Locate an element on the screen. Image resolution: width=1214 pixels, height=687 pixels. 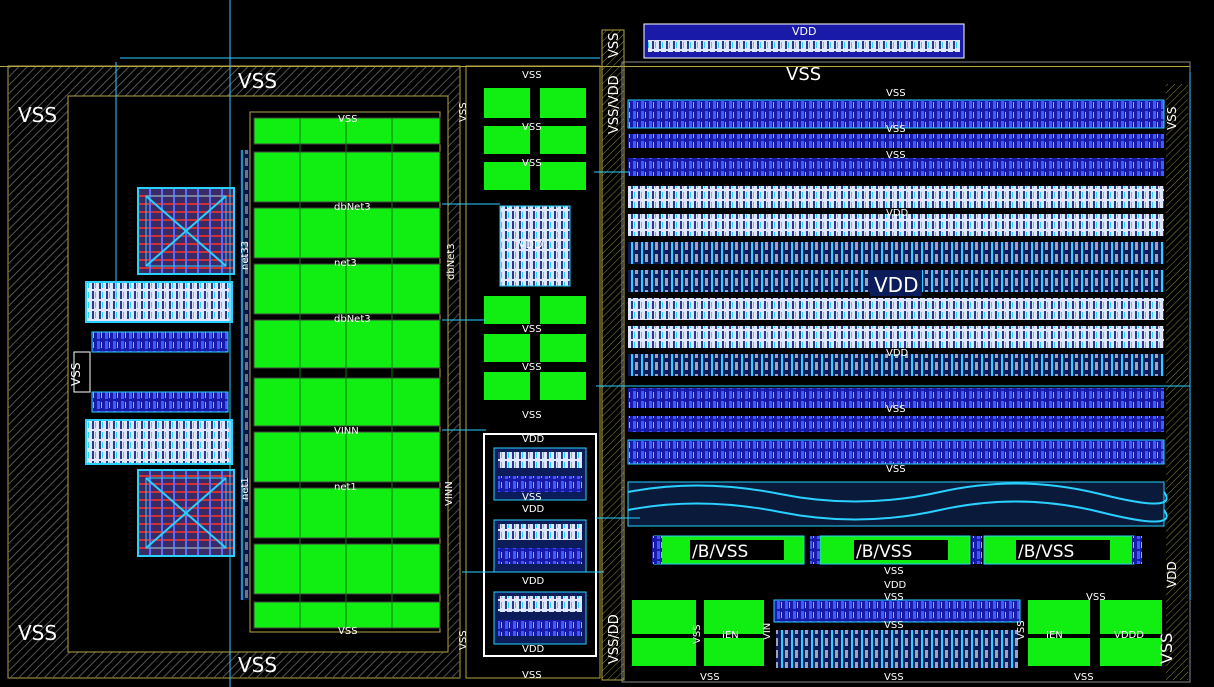
label-vin: VIN is located at coordinates (767, 631).